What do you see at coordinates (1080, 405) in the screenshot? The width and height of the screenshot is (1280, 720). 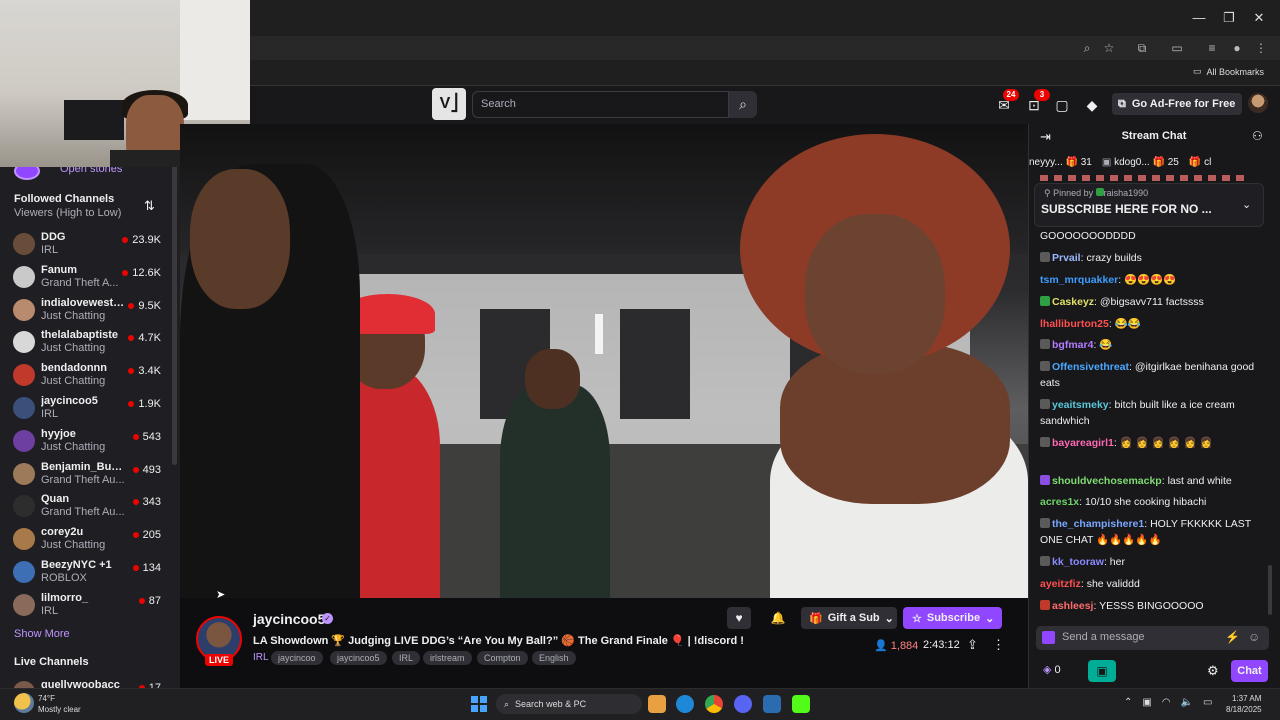 I see `chat-username: yeaitsmeky` at bounding box center [1080, 405].